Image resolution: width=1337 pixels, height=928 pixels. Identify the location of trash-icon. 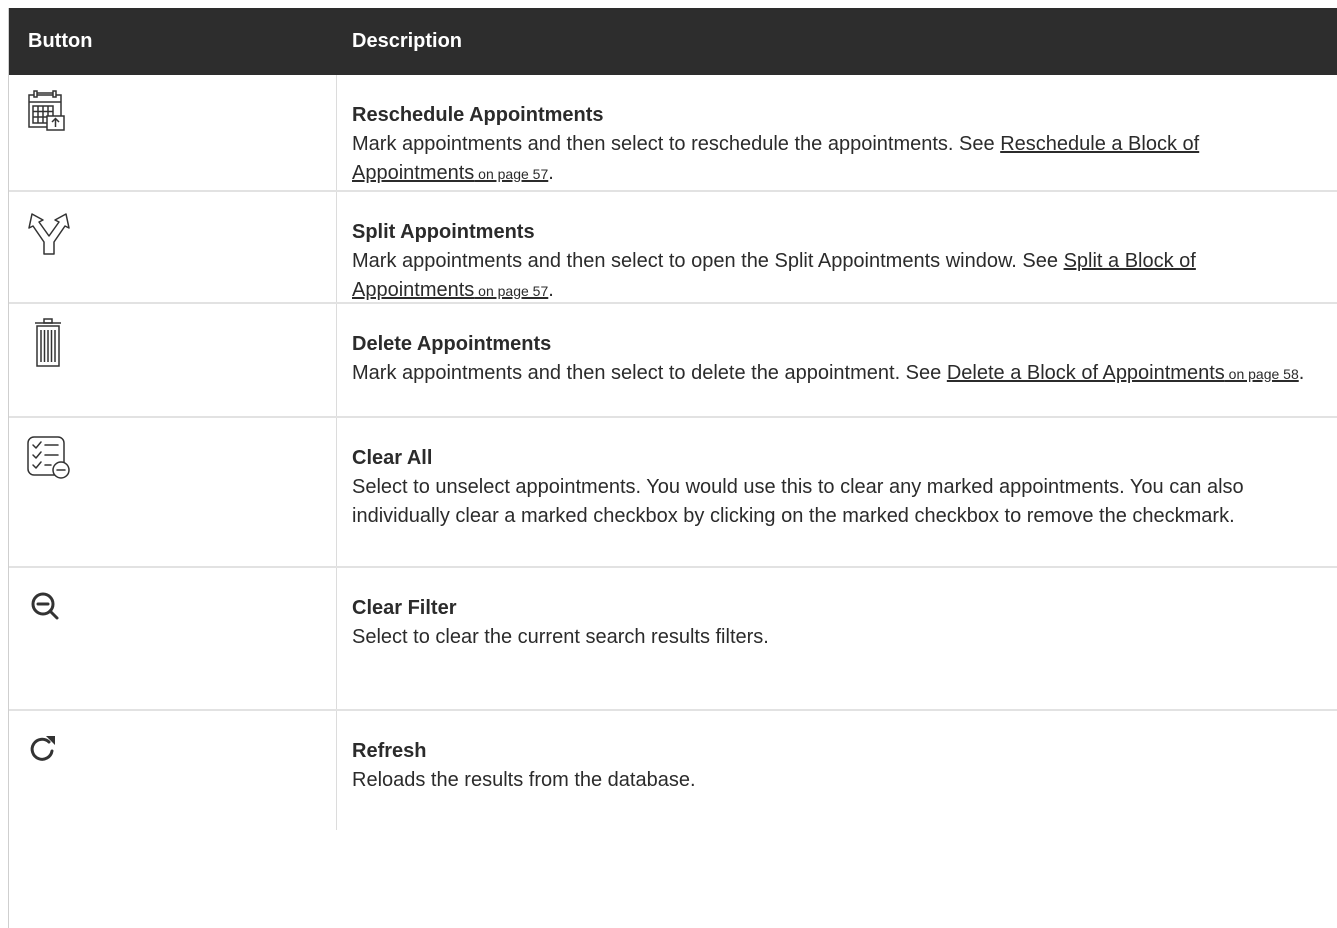
(59, 344).